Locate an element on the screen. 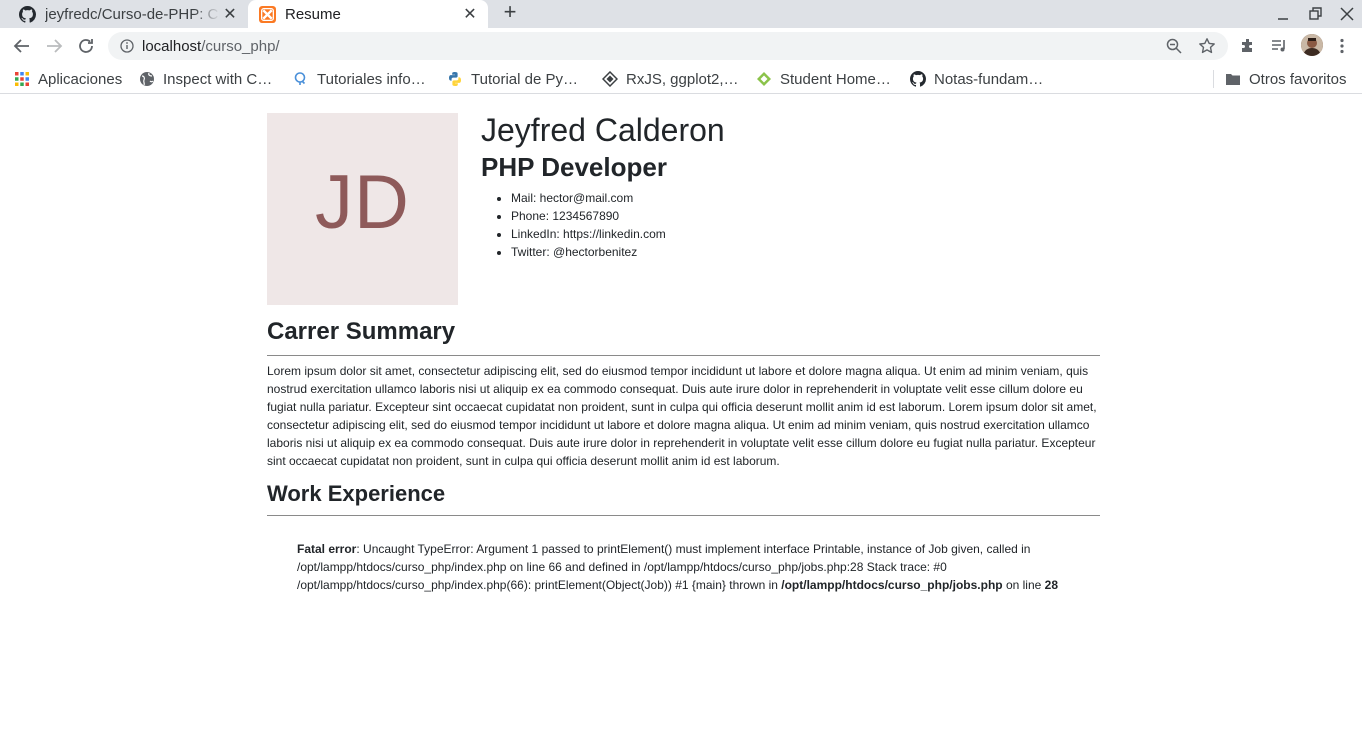 The width and height of the screenshot is (1362, 733). summary-divider is located at coordinates (683, 355).